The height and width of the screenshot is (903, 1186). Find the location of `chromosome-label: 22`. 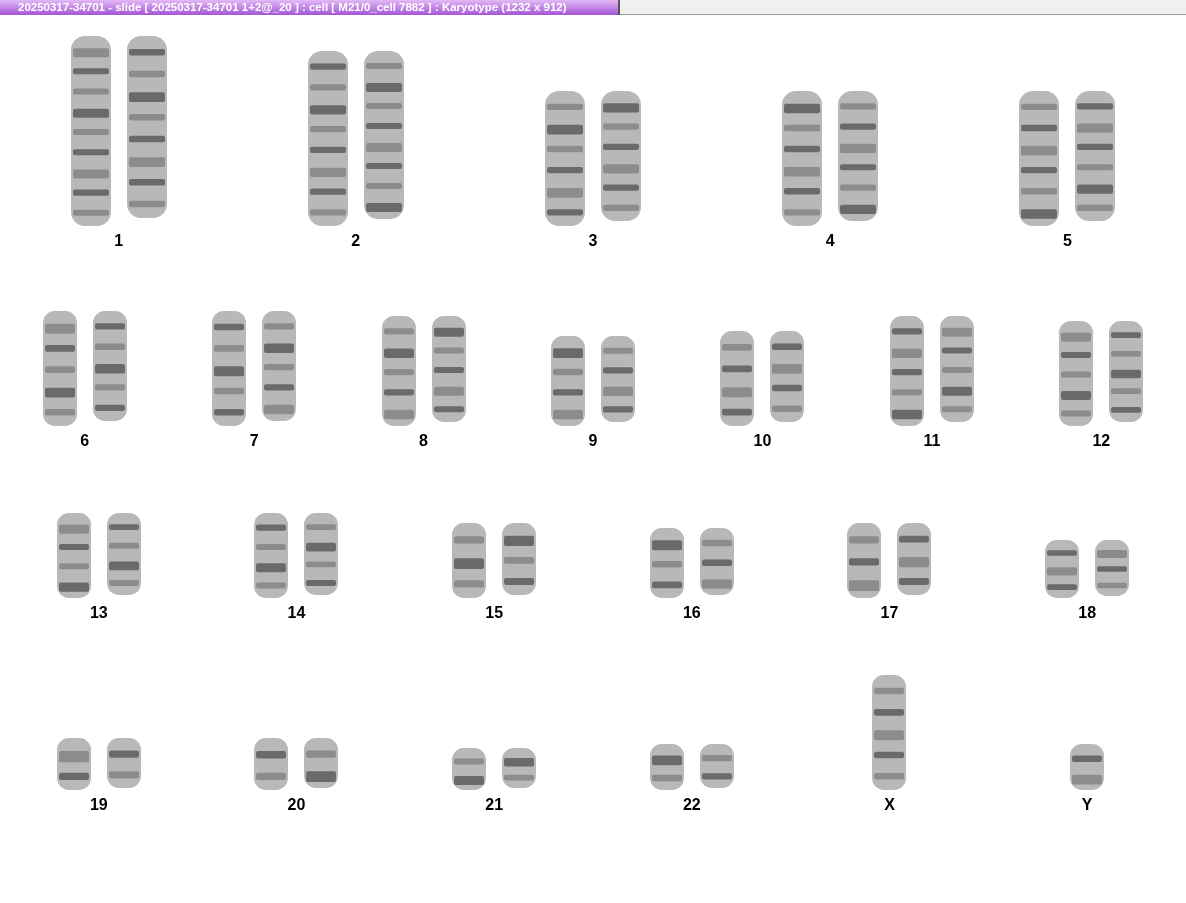

chromosome-label: 22 is located at coordinates (691, 805).